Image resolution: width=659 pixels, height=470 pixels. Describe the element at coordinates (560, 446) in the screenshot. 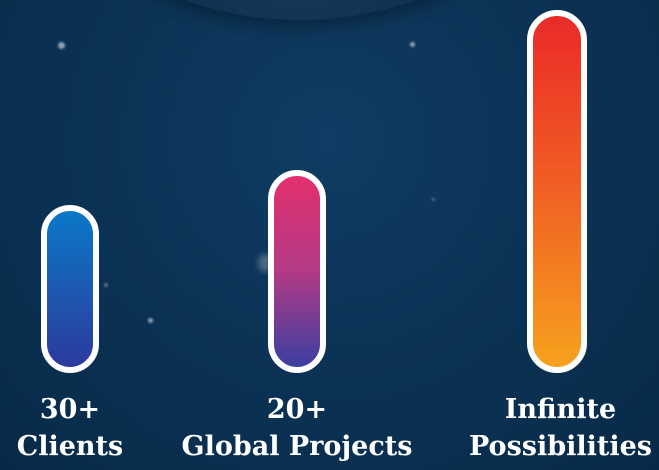

I see `possibilities-label: Possibilities` at that location.